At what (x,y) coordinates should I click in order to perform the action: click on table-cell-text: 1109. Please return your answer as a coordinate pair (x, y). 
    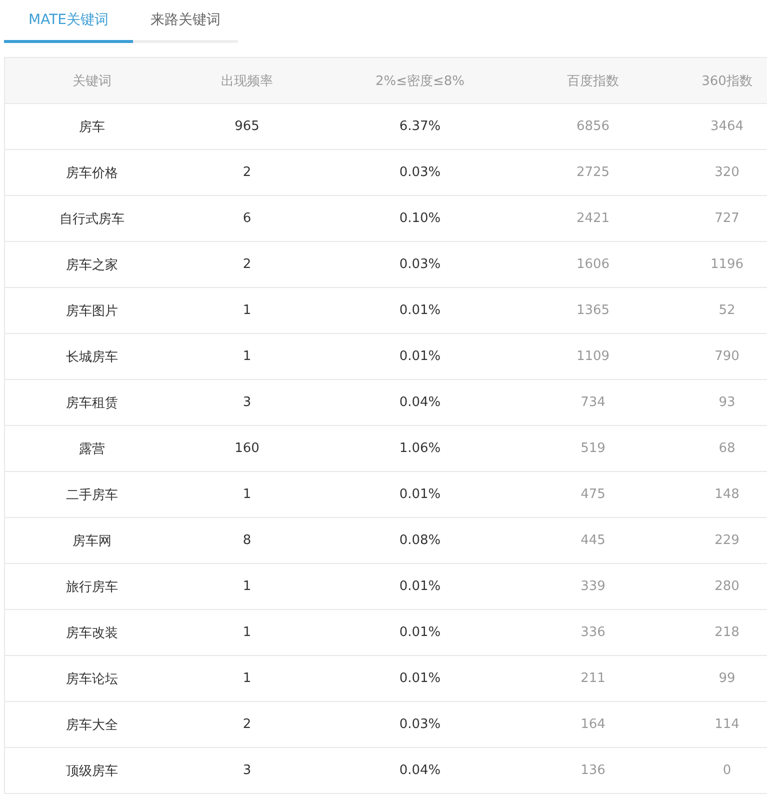
    Looking at the image, I should click on (593, 357).